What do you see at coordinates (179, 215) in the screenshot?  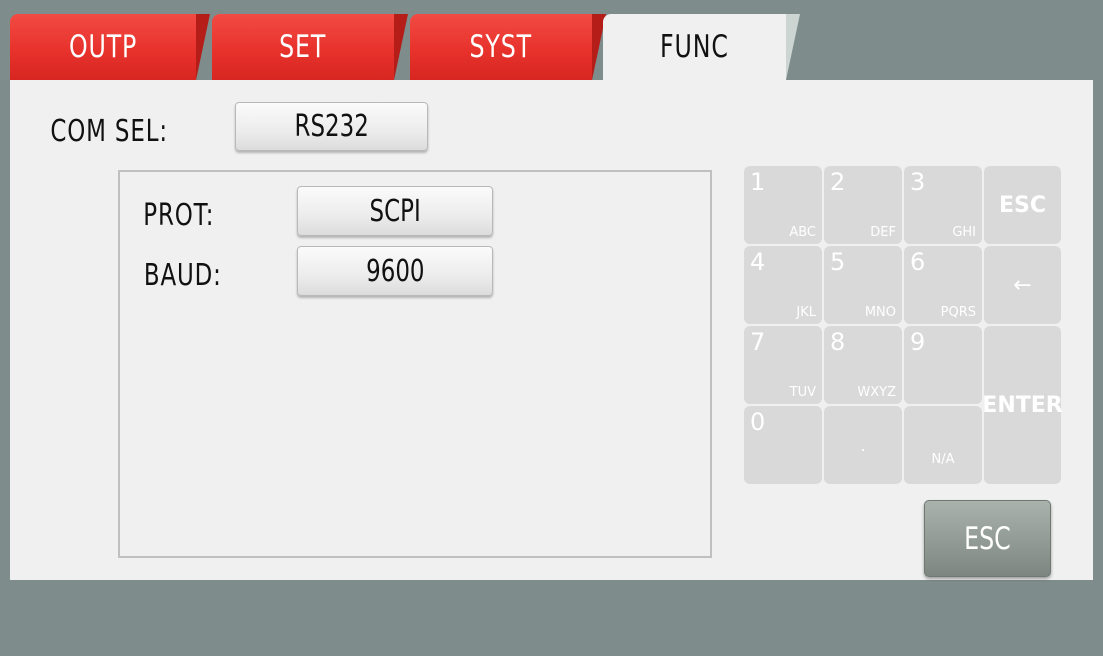 I see `prot-label: PROT:` at bounding box center [179, 215].